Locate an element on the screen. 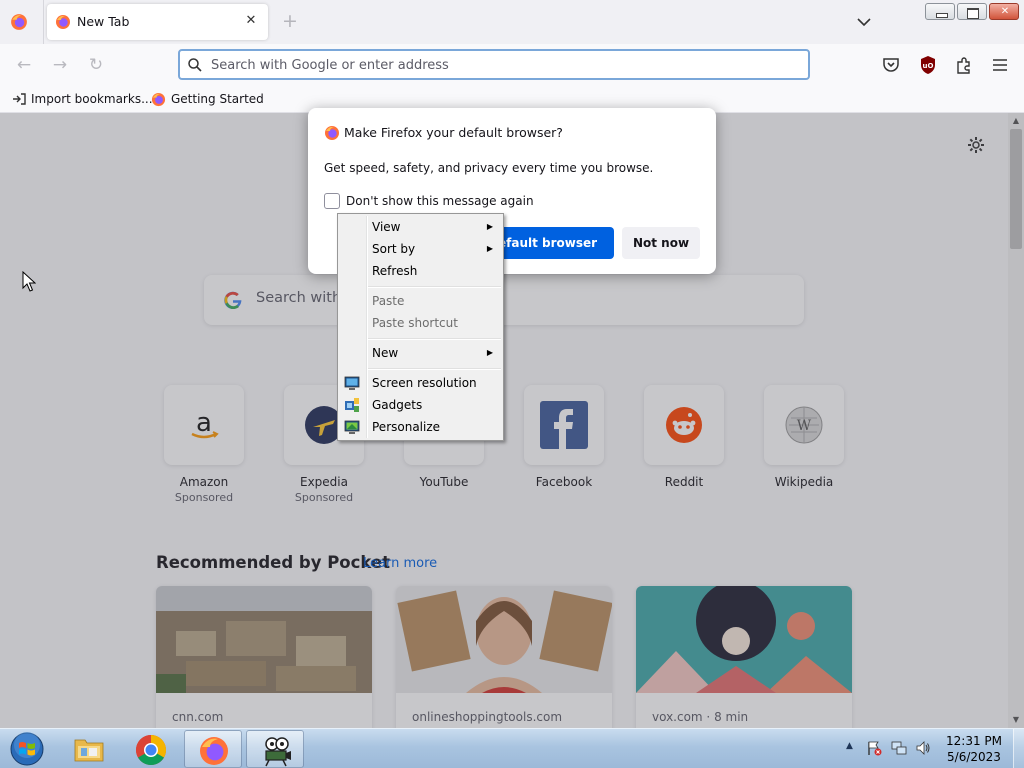  close-window-button is located at coordinates (1004, 11).